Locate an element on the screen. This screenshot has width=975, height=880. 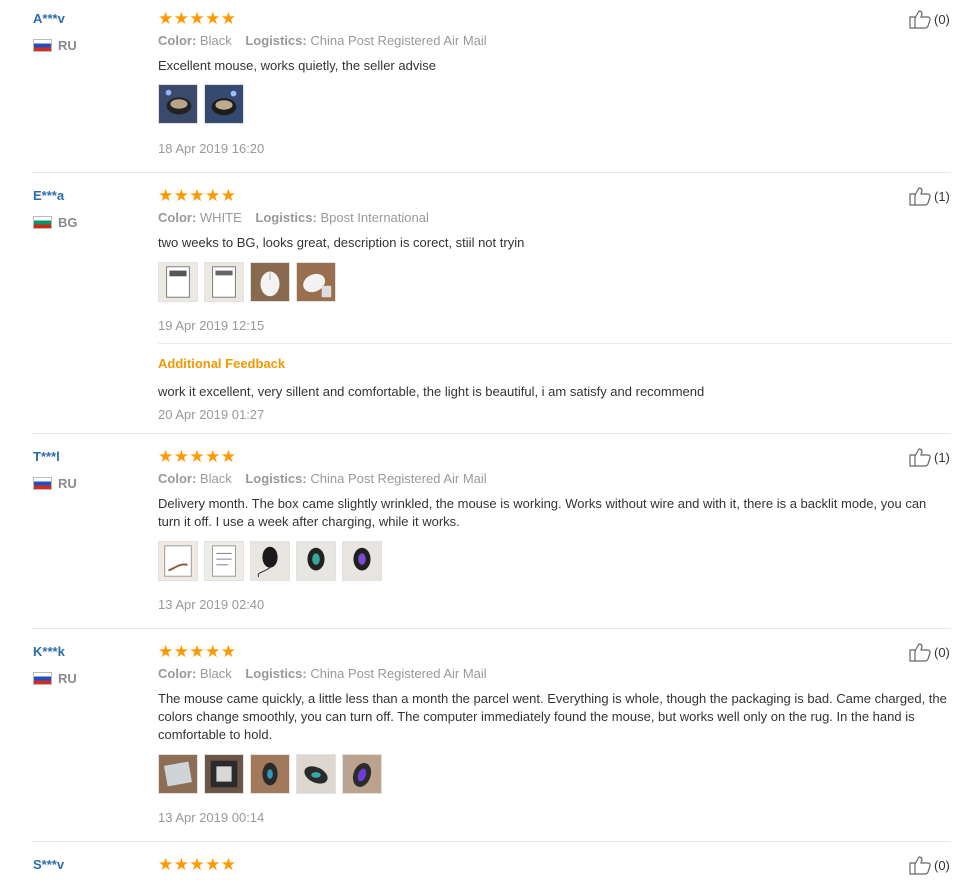
reviewer-name: A***v is located at coordinates (49, 18).